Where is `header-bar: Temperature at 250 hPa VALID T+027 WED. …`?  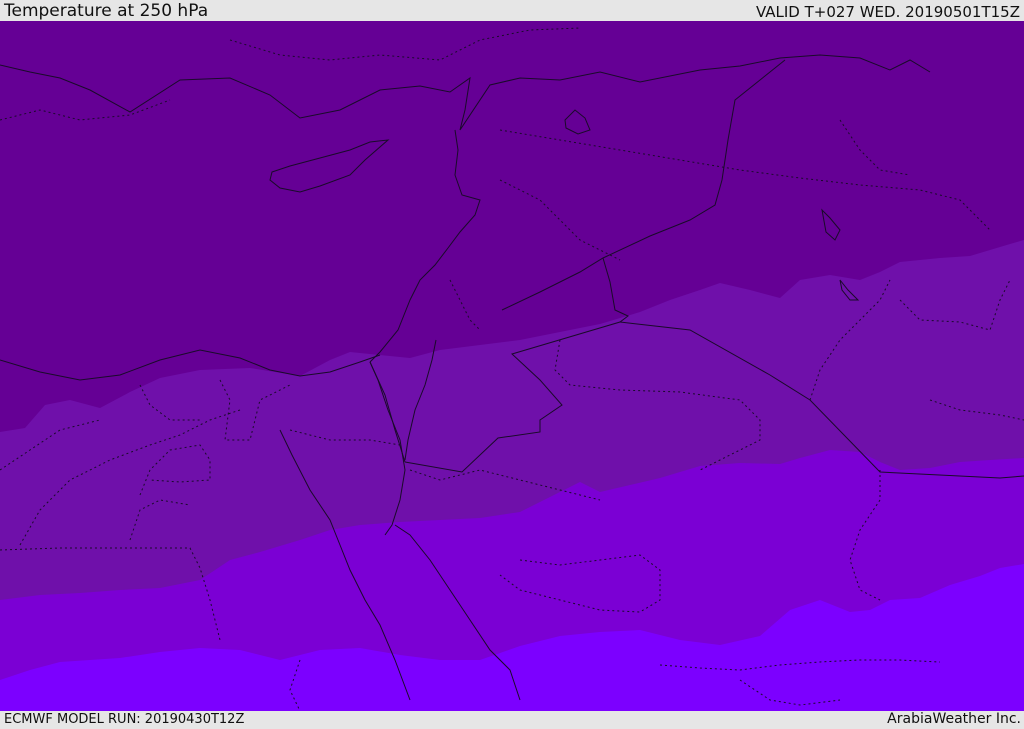
header-bar: Temperature at 250 hPa VALID T+027 WED. … is located at coordinates (512, 10).